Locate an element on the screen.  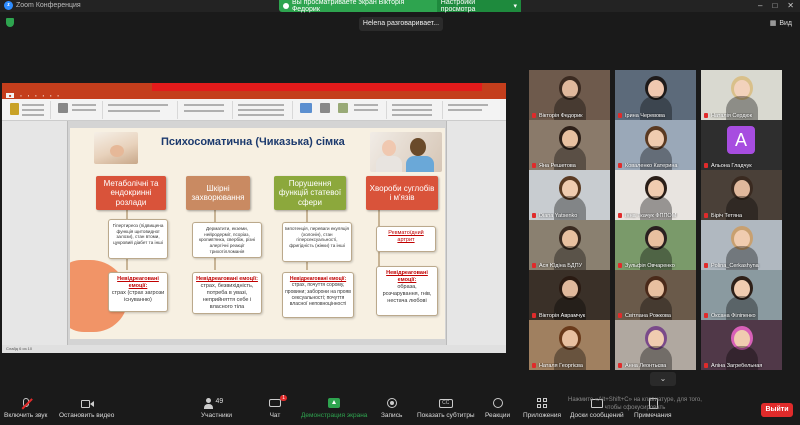
ppt-thumbnail-pane is located at coordinates (35, 233).